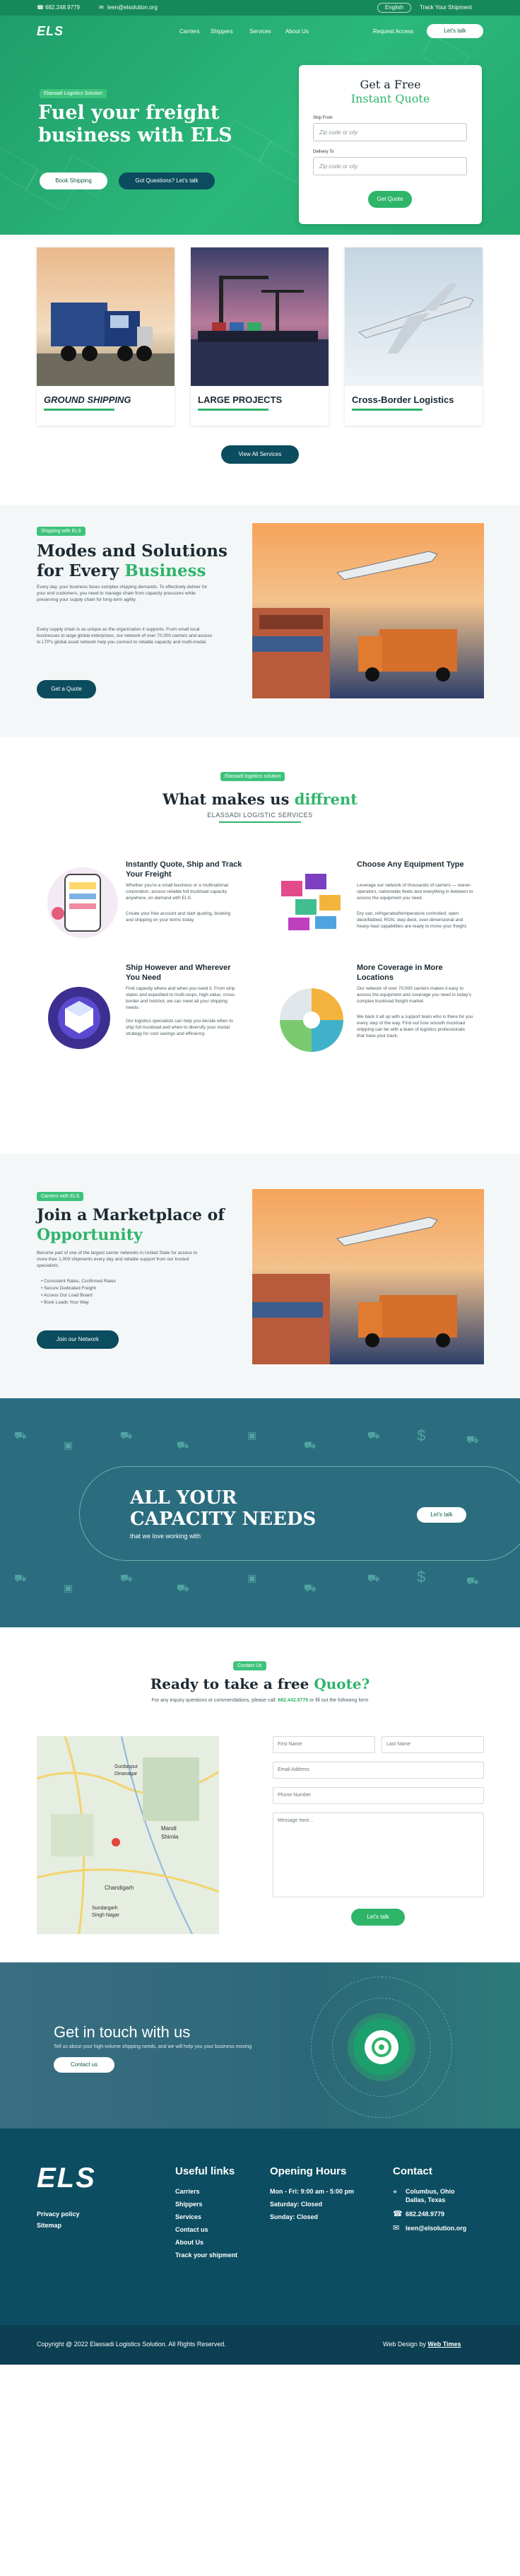 This screenshot has width=520, height=2576. What do you see at coordinates (394, 8) in the screenshot?
I see `language-select: English` at bounding box center [394, 8].